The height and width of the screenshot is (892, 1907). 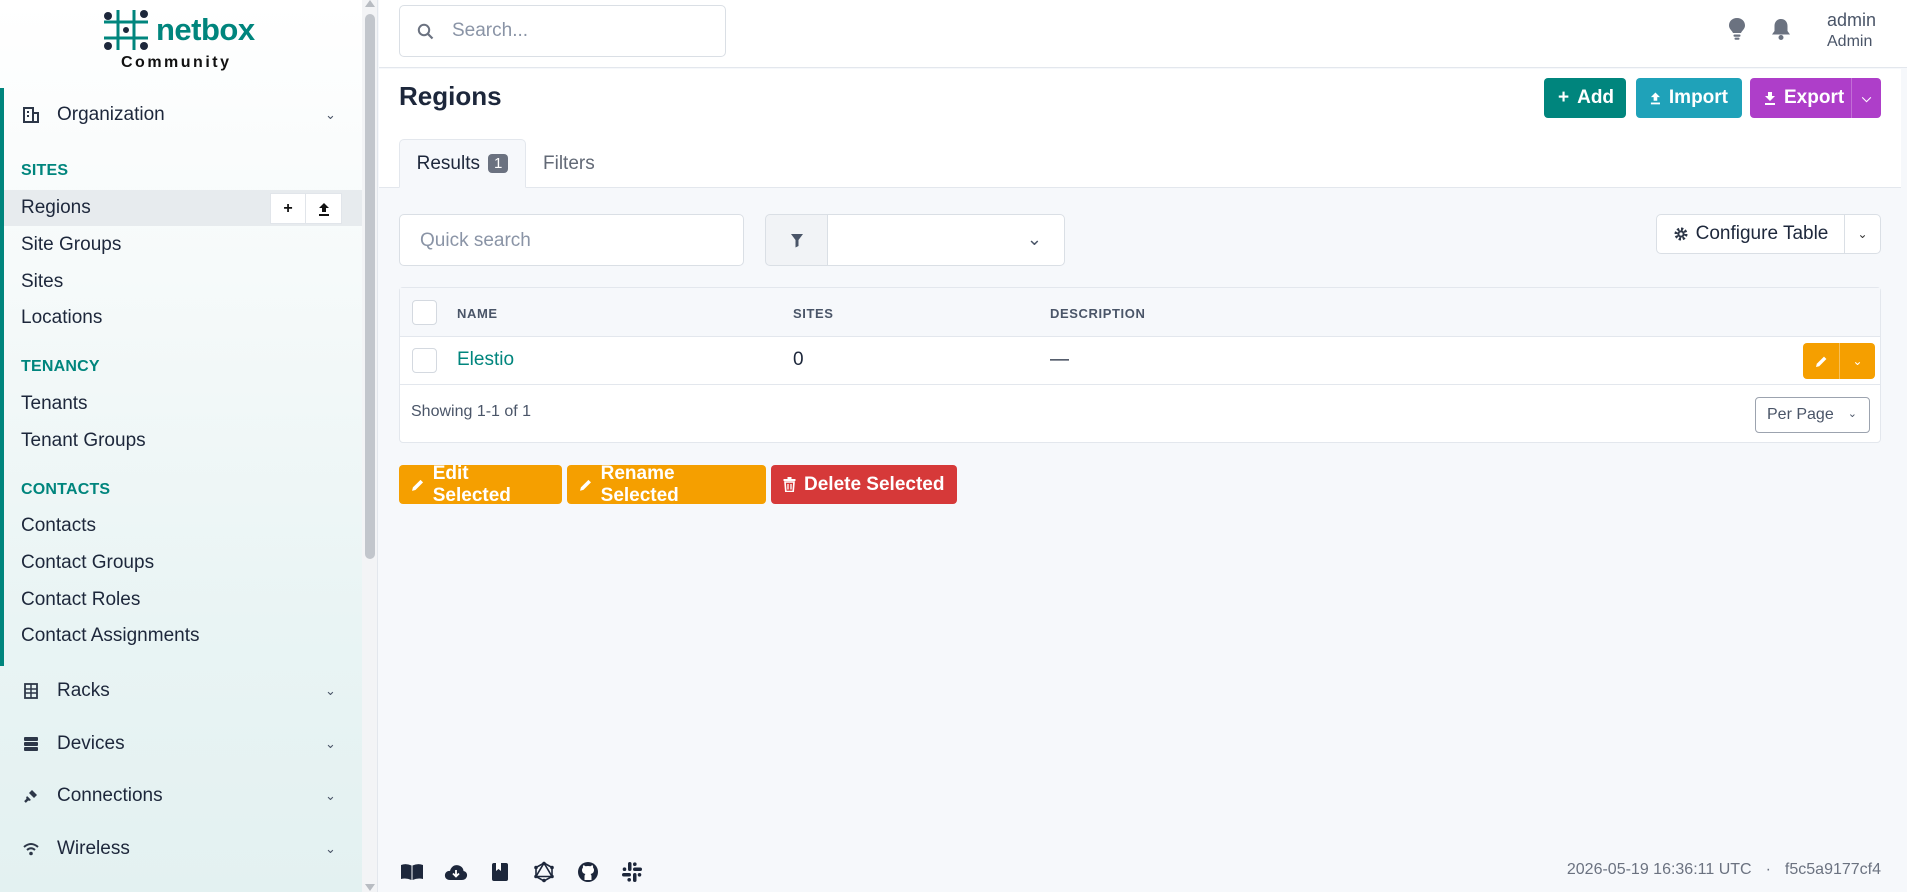 What do you see at coordinates (183, 208) in the screenshot?
I see `sidebar-item-regions: Regions +` at bounding box center [183, 208].